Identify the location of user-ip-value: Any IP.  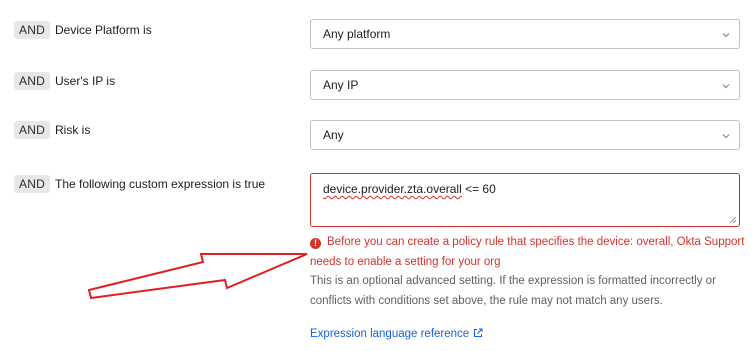
(341, 85).